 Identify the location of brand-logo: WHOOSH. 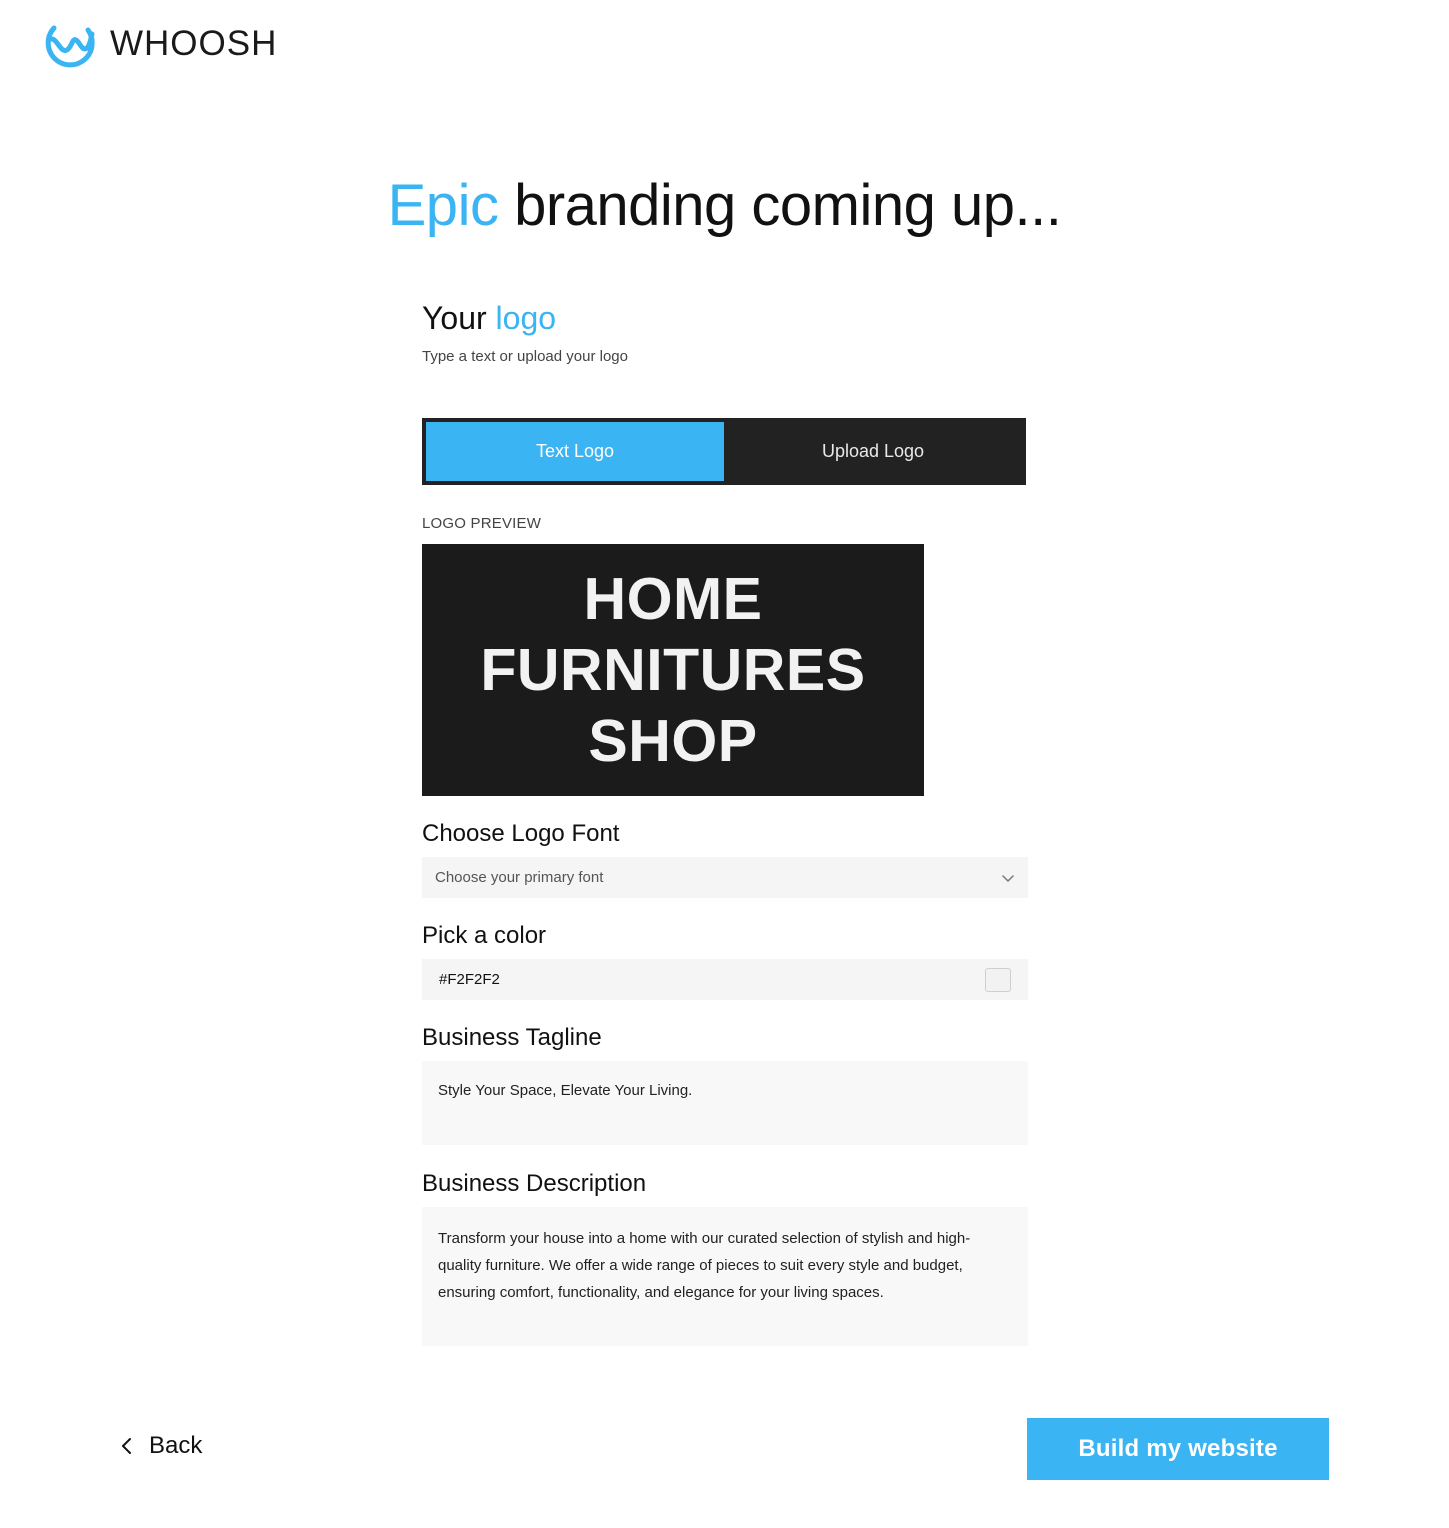
(159, 44).